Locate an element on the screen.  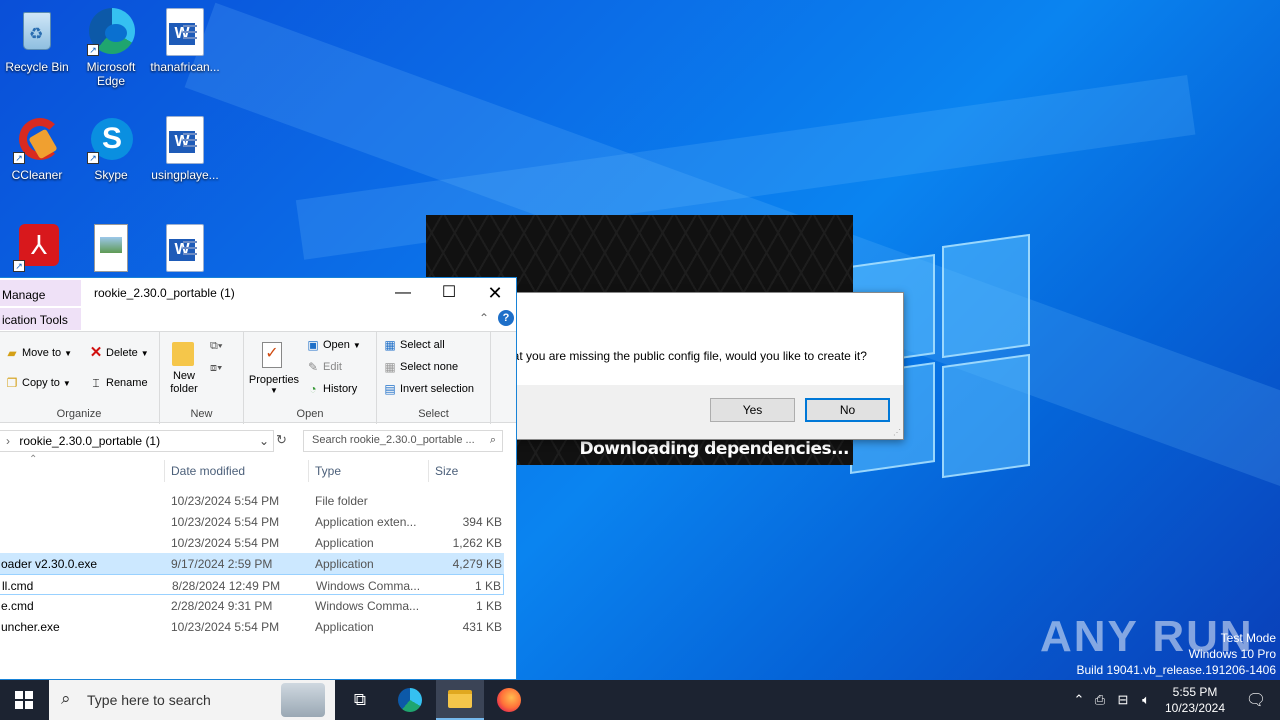
volume-icon: 🔈︎ is located at coordinates (1146, 700).